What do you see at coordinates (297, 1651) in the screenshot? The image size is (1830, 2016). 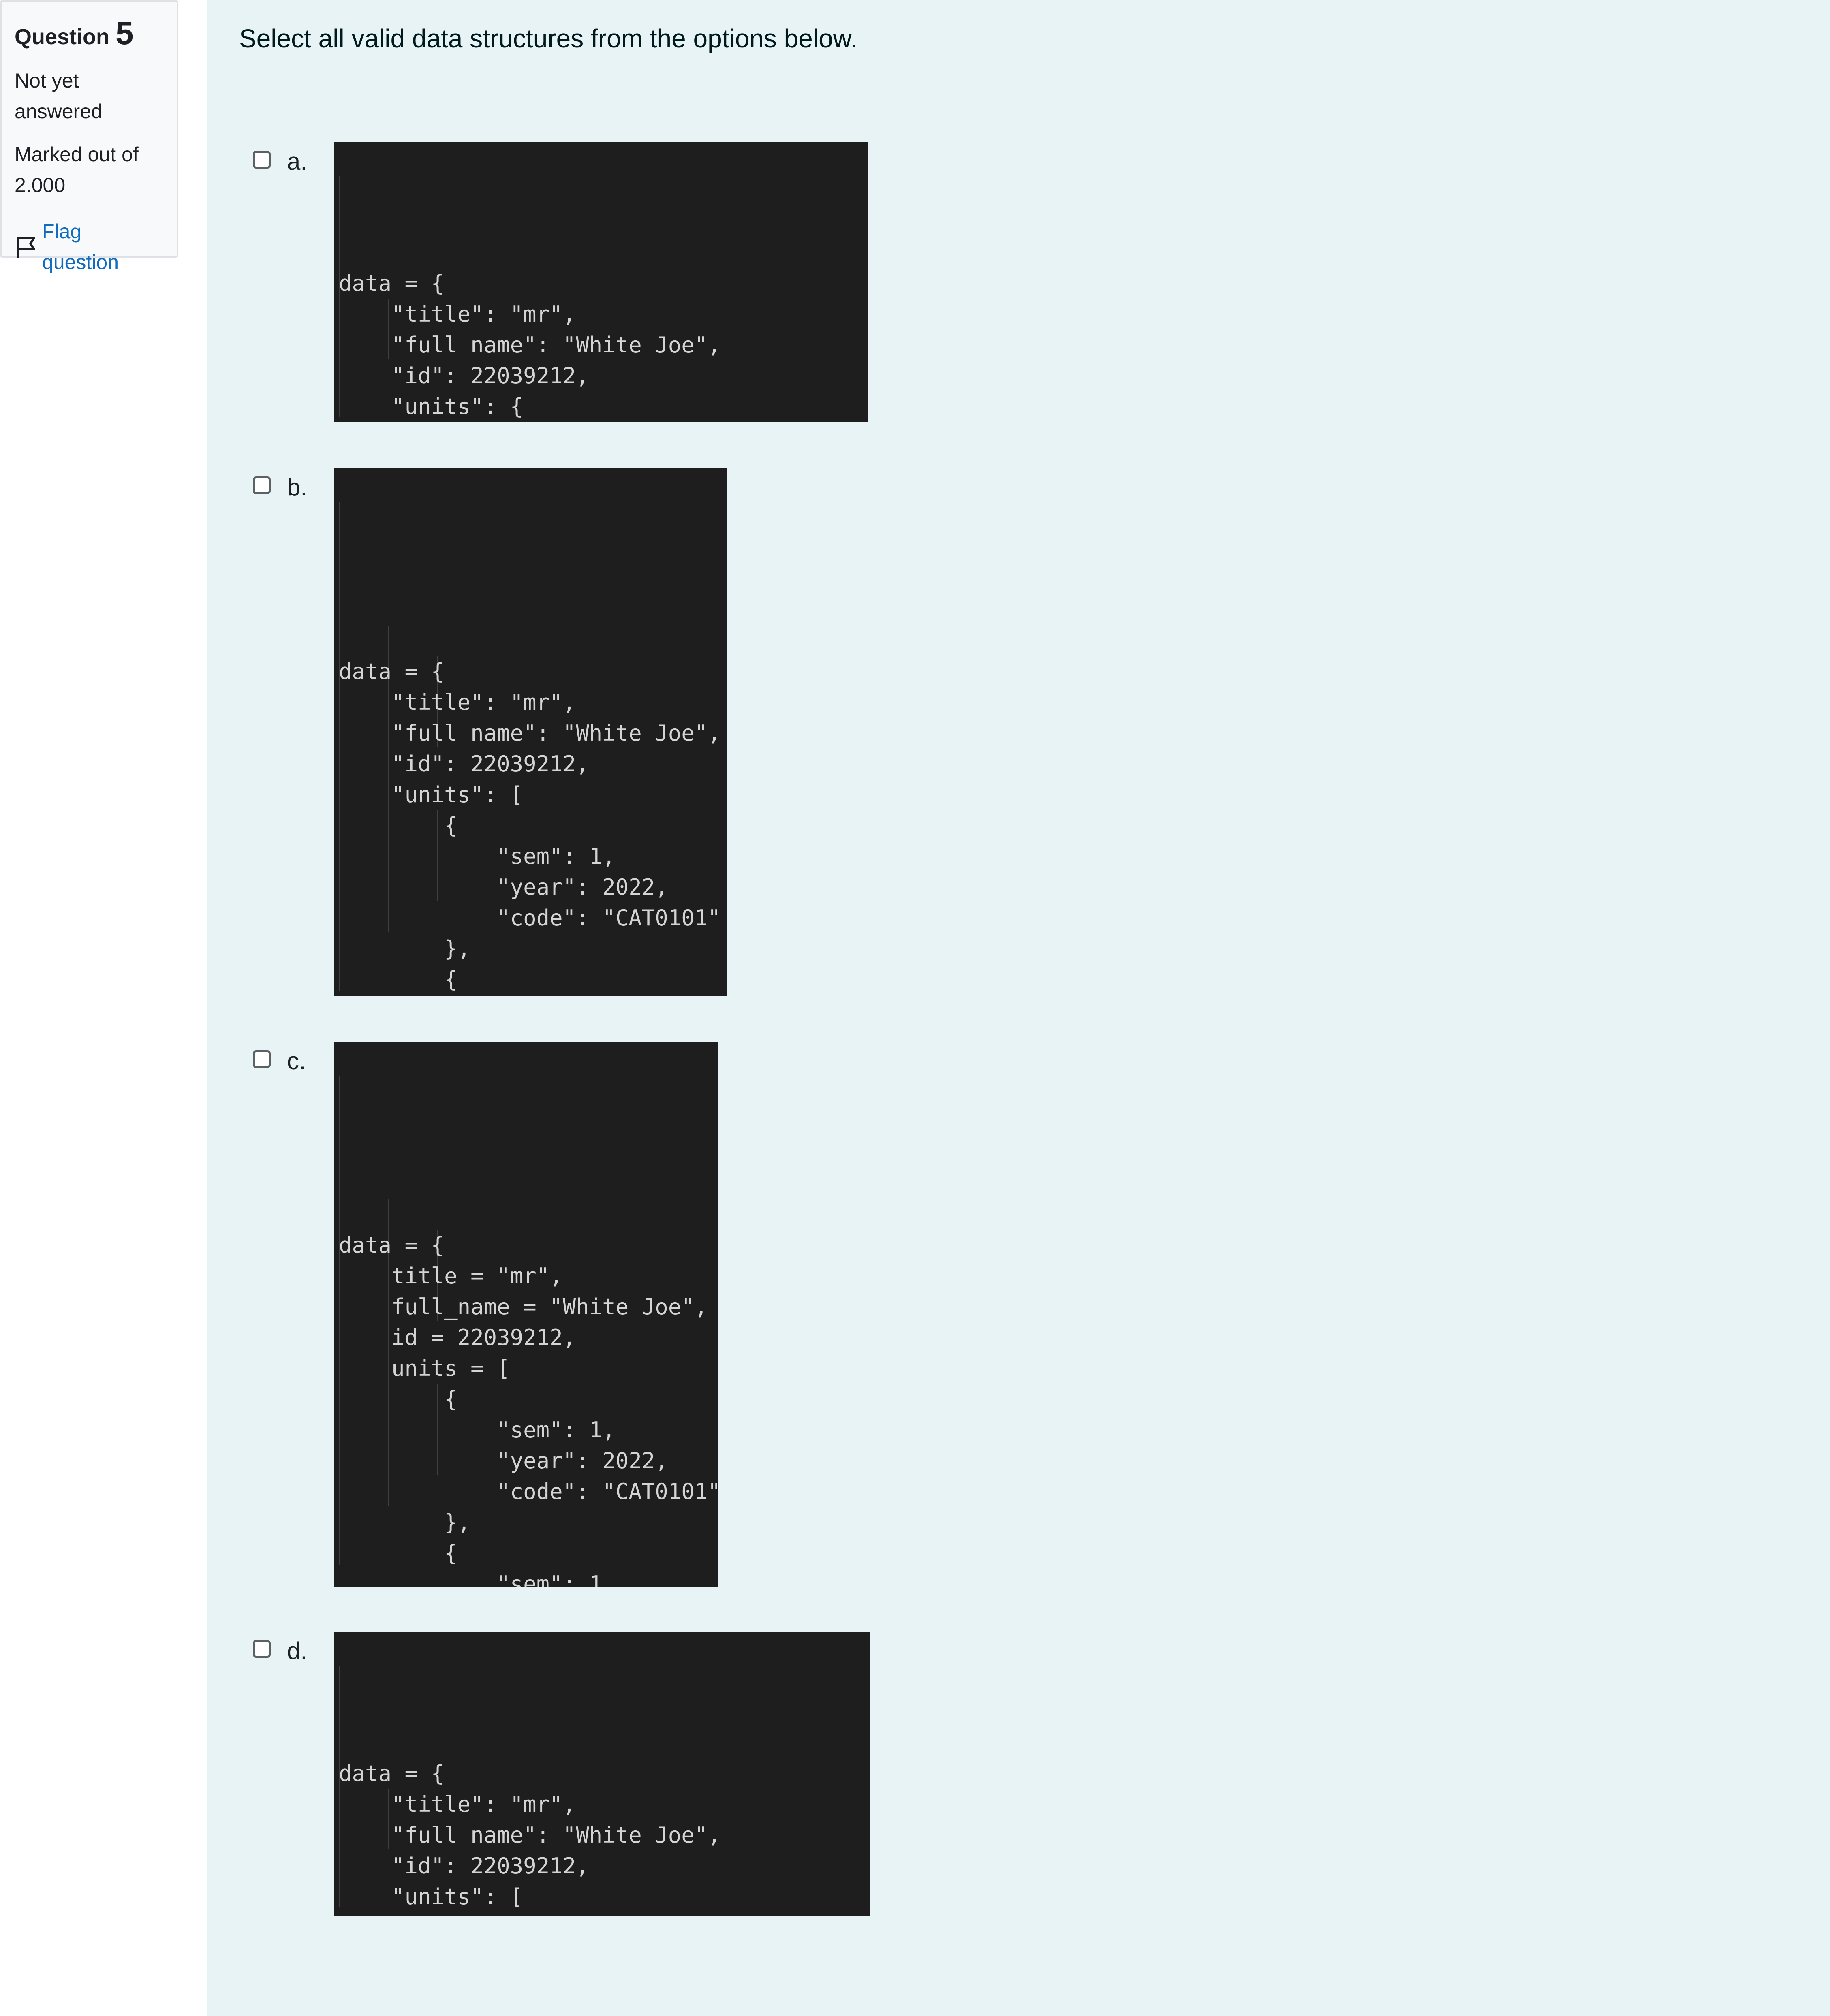 I see `option-d-letter: d.` at bounding box center [297, 1651].